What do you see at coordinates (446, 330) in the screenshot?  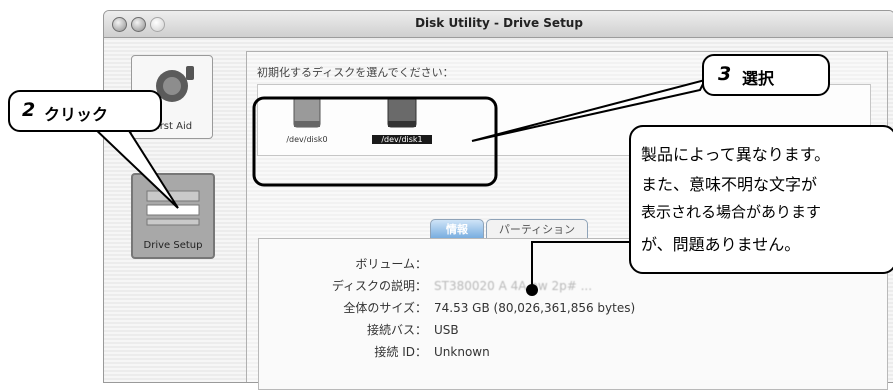 I see `info-value: USB` at bounding box center [446, 330].